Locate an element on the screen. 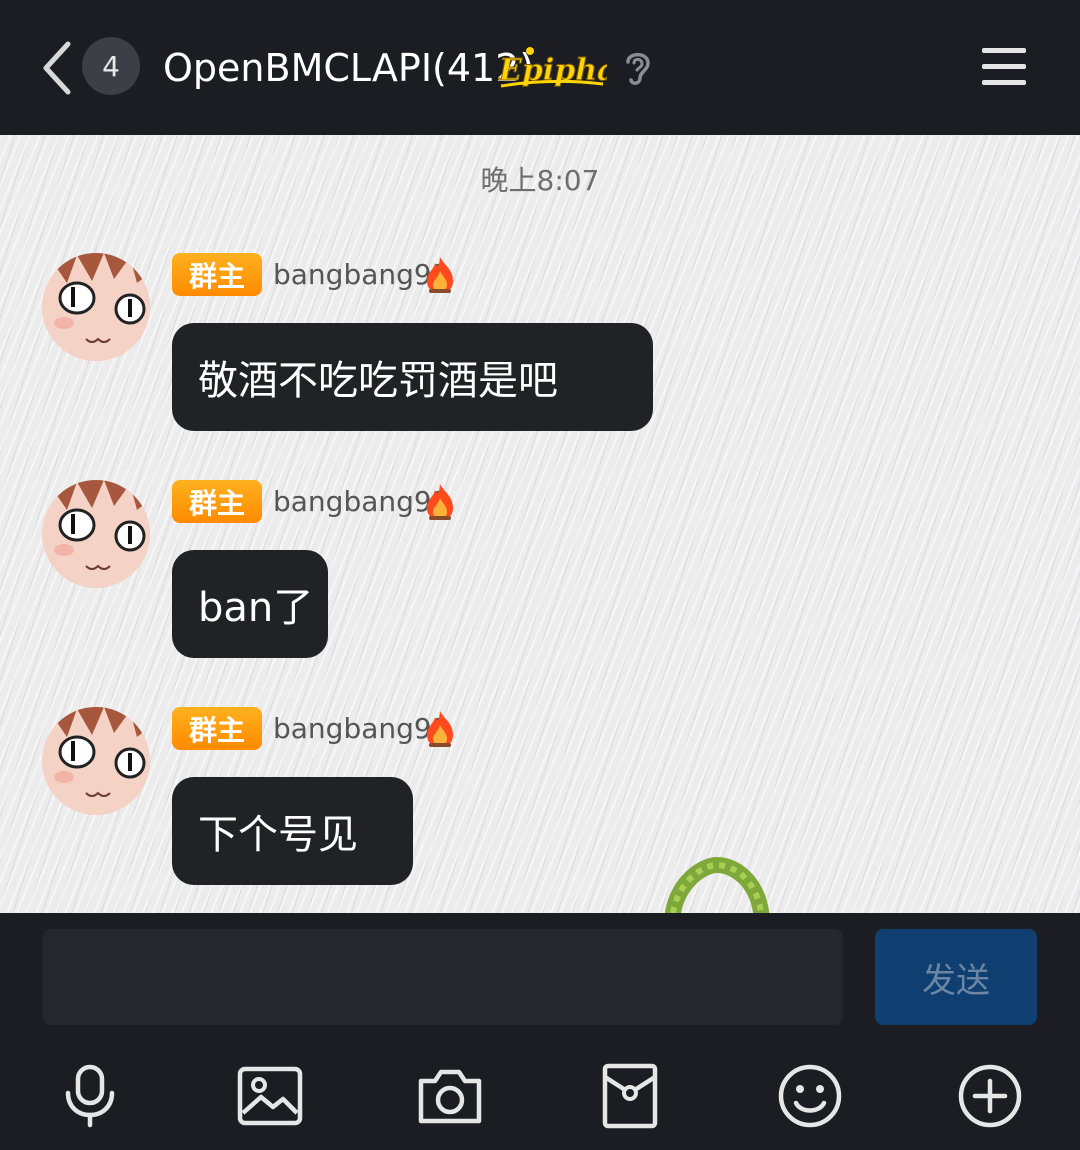 This screenshot has width=1080, height=1150. menu-icon is located at coordinates (1004, 50).